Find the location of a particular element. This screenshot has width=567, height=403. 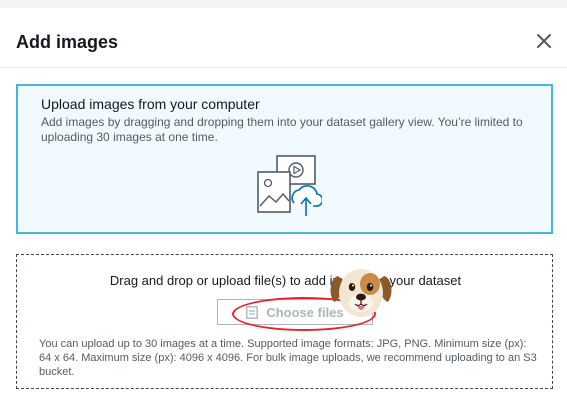

info-panel-title: Upload images from your computer is located at coordinates (150, 104).